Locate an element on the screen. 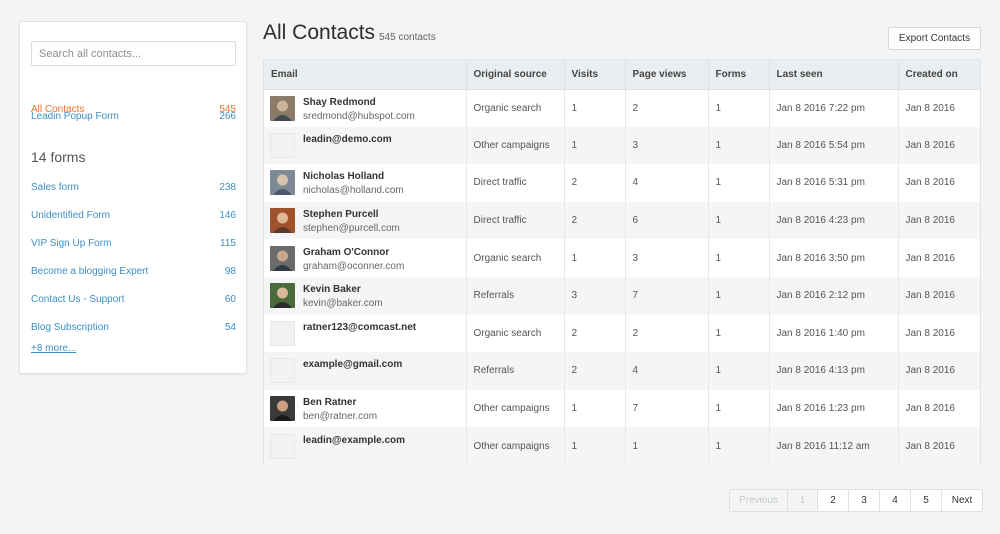  contact-email: ben@ratner.com is located at coordinates (340, 417).